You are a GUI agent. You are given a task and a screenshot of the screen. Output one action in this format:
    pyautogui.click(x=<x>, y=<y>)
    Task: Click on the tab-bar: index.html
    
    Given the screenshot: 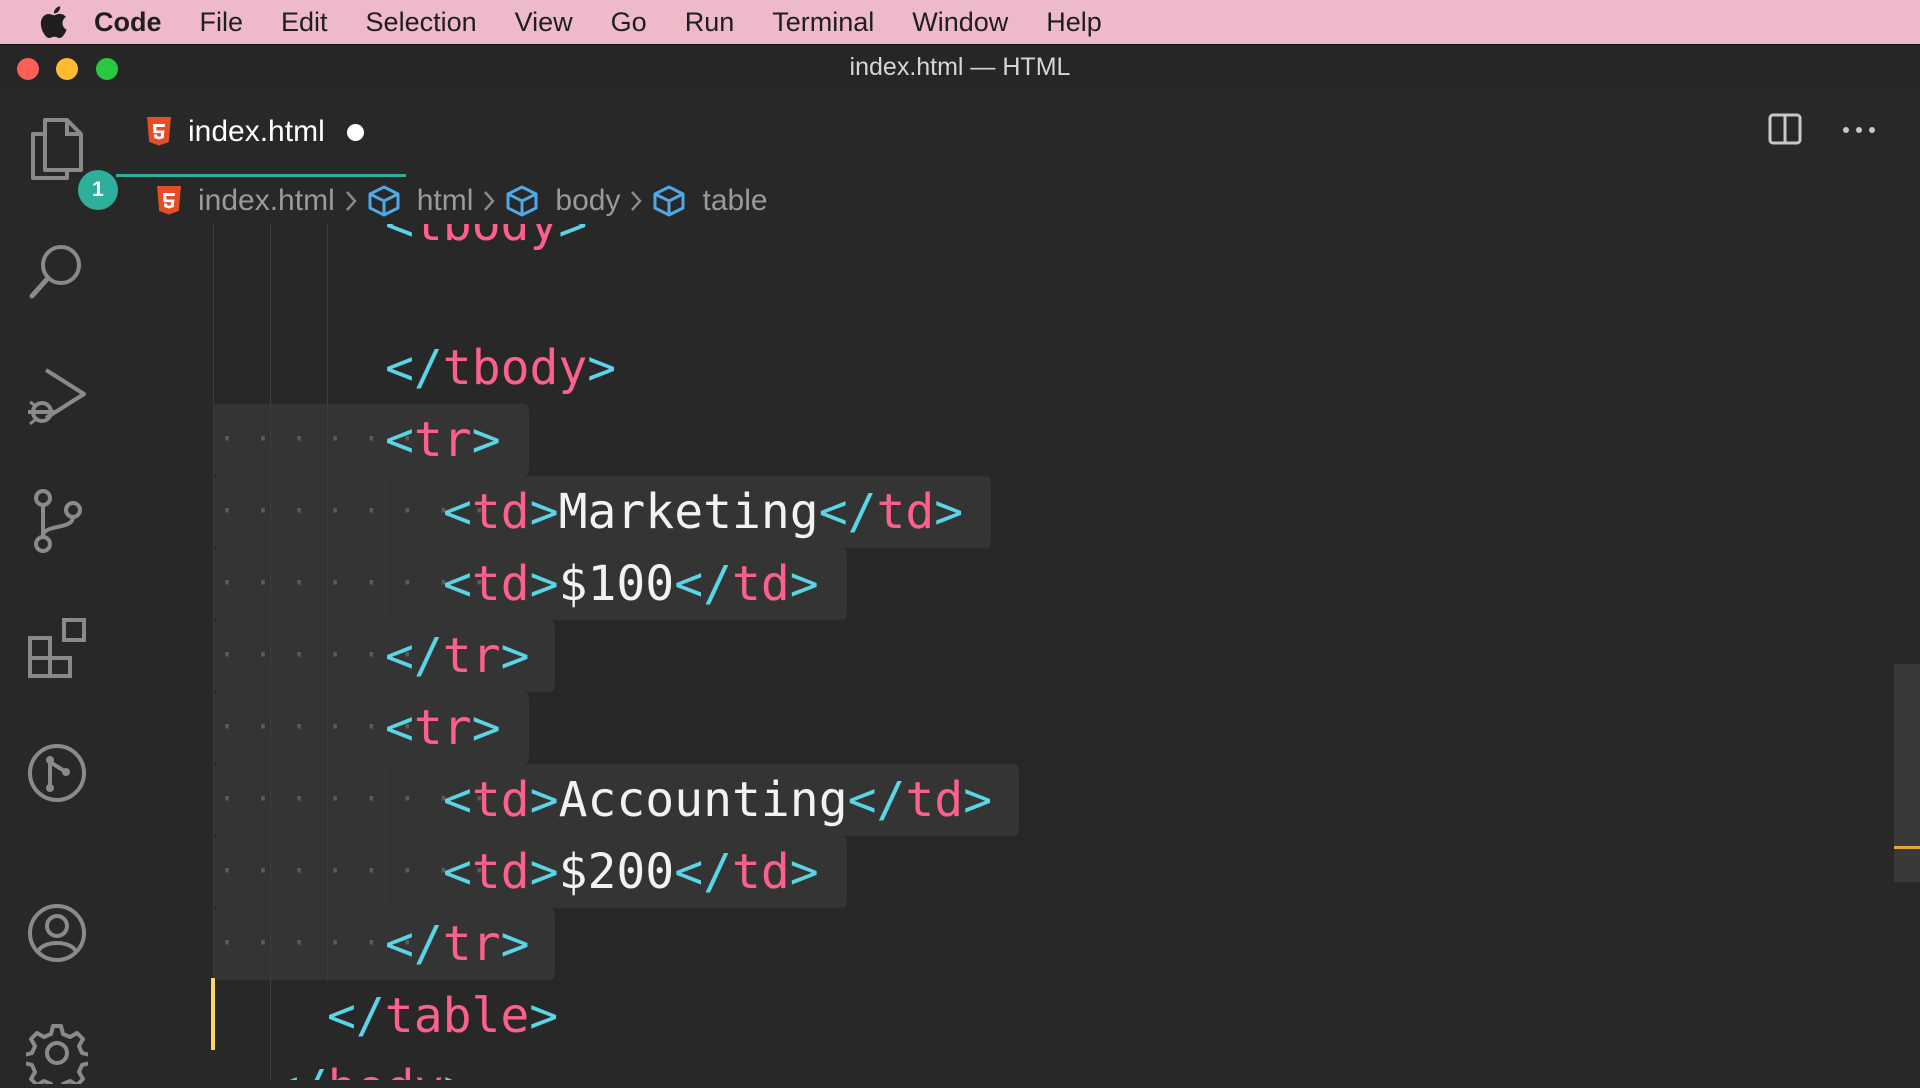 What is the action you would take?
    pyautogui.click(x=1017, y=133)
    